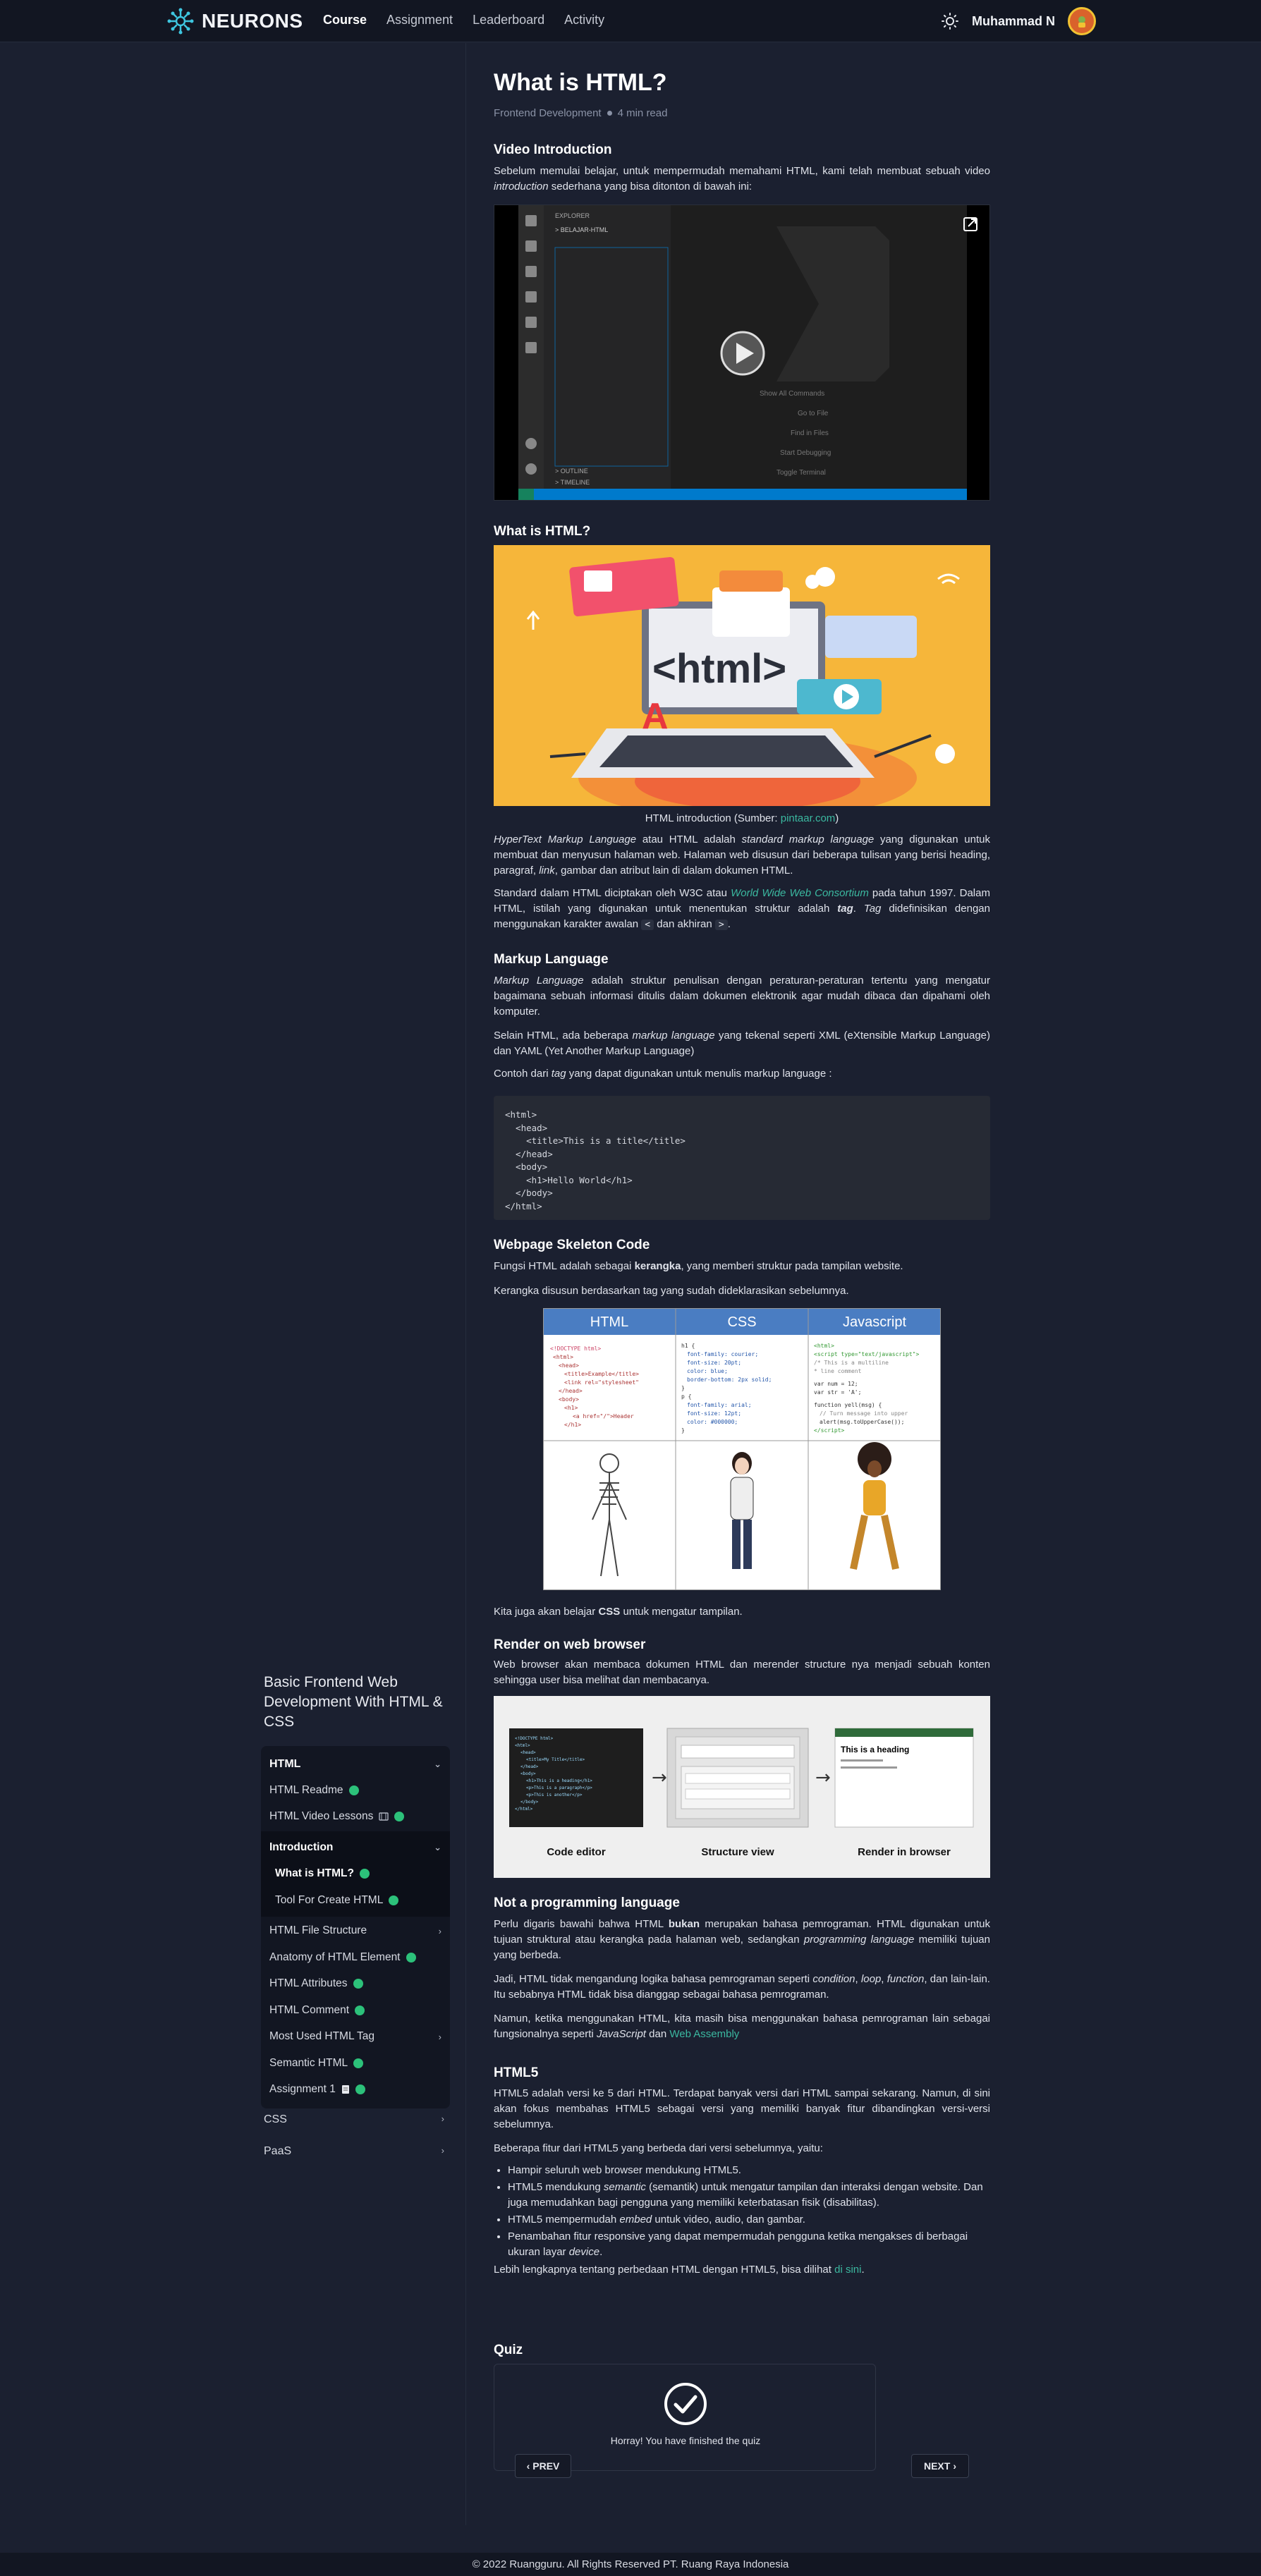 This screenshot has height=2576, width=1261. Describe the element at coordinates (355, 2063) in the screenshot. I see `sidebar-item-semantic-html: Semantic HTML` at that location.